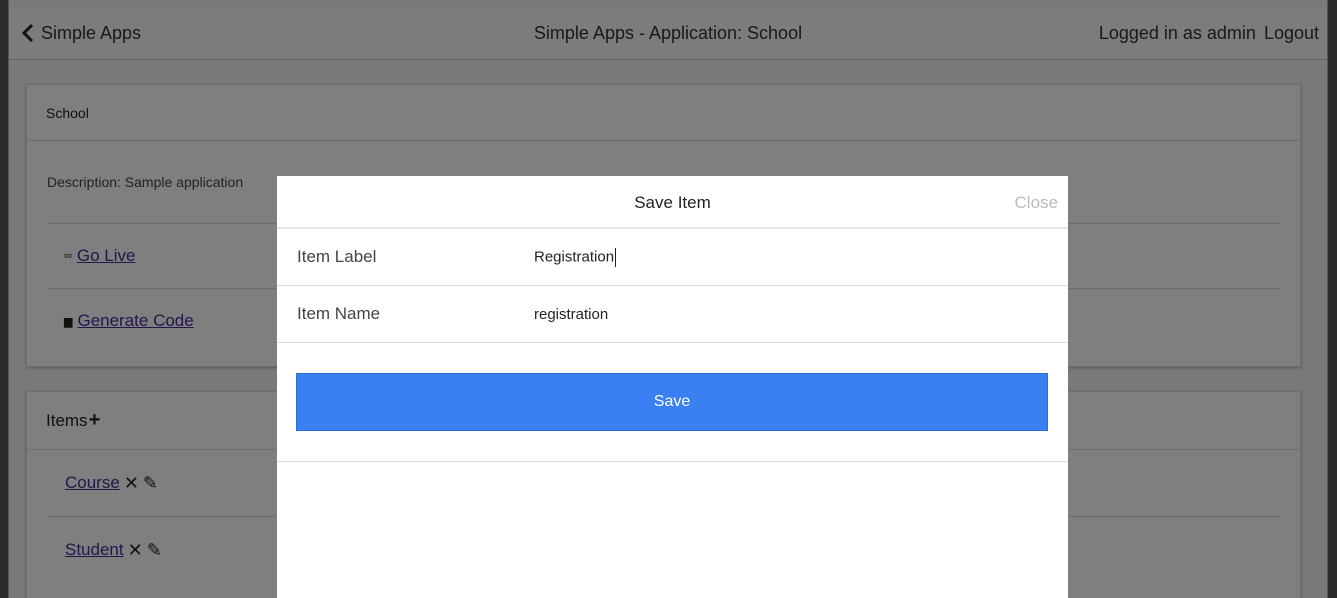  Describe the element at coordinates (339, 313) in the screenshot. I see `item-name-caption: Item Name` at that location.